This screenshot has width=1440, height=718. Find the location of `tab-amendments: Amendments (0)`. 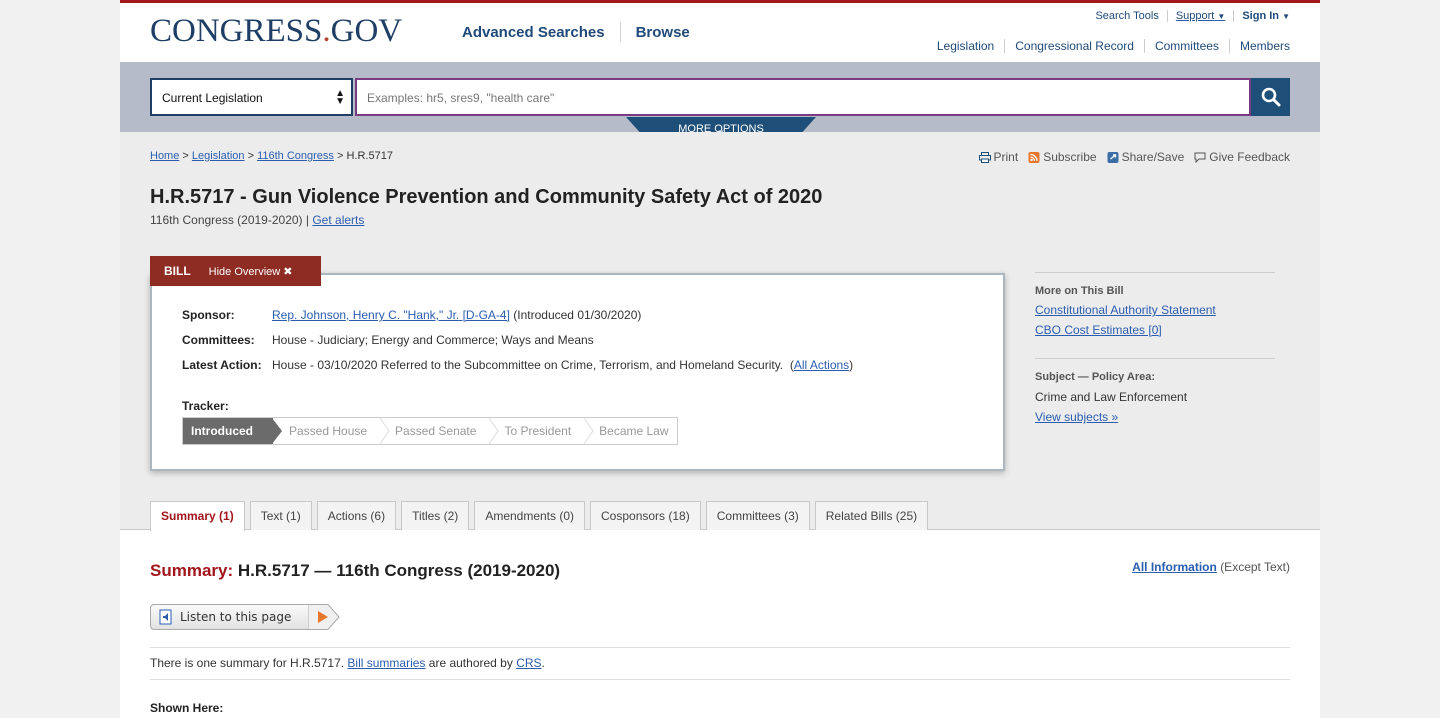

tab-amendments: Amendments (0) is located at coordinates (530, 515).